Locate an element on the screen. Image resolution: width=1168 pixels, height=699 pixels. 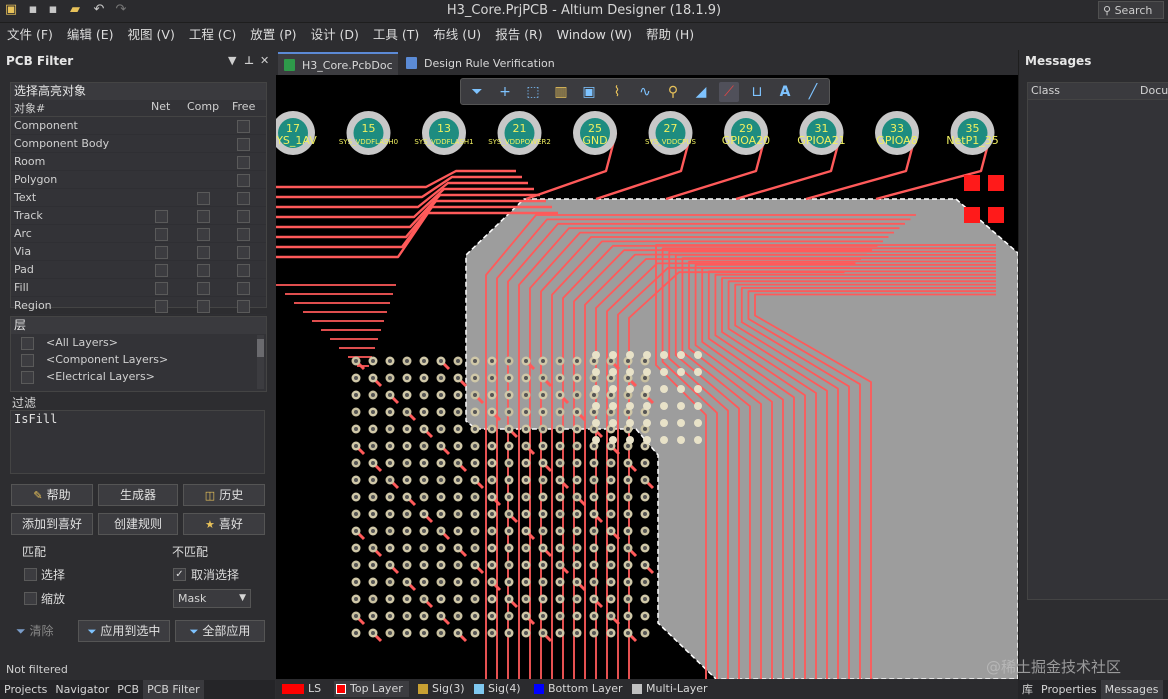
history-button: ◫ 历史 is located at coordinates (224, 495).